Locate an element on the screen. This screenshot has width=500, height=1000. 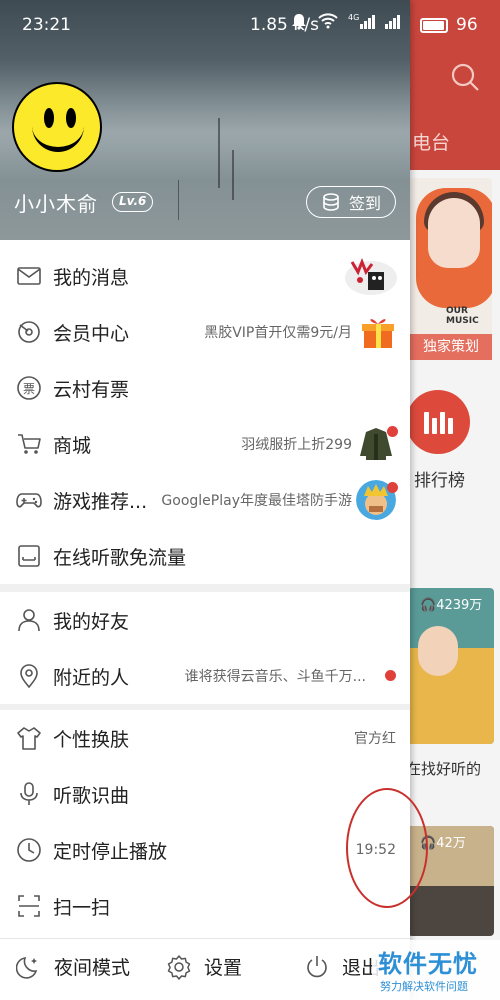
playlist-title: 在找好听的 is located at coordinates (443, 768).